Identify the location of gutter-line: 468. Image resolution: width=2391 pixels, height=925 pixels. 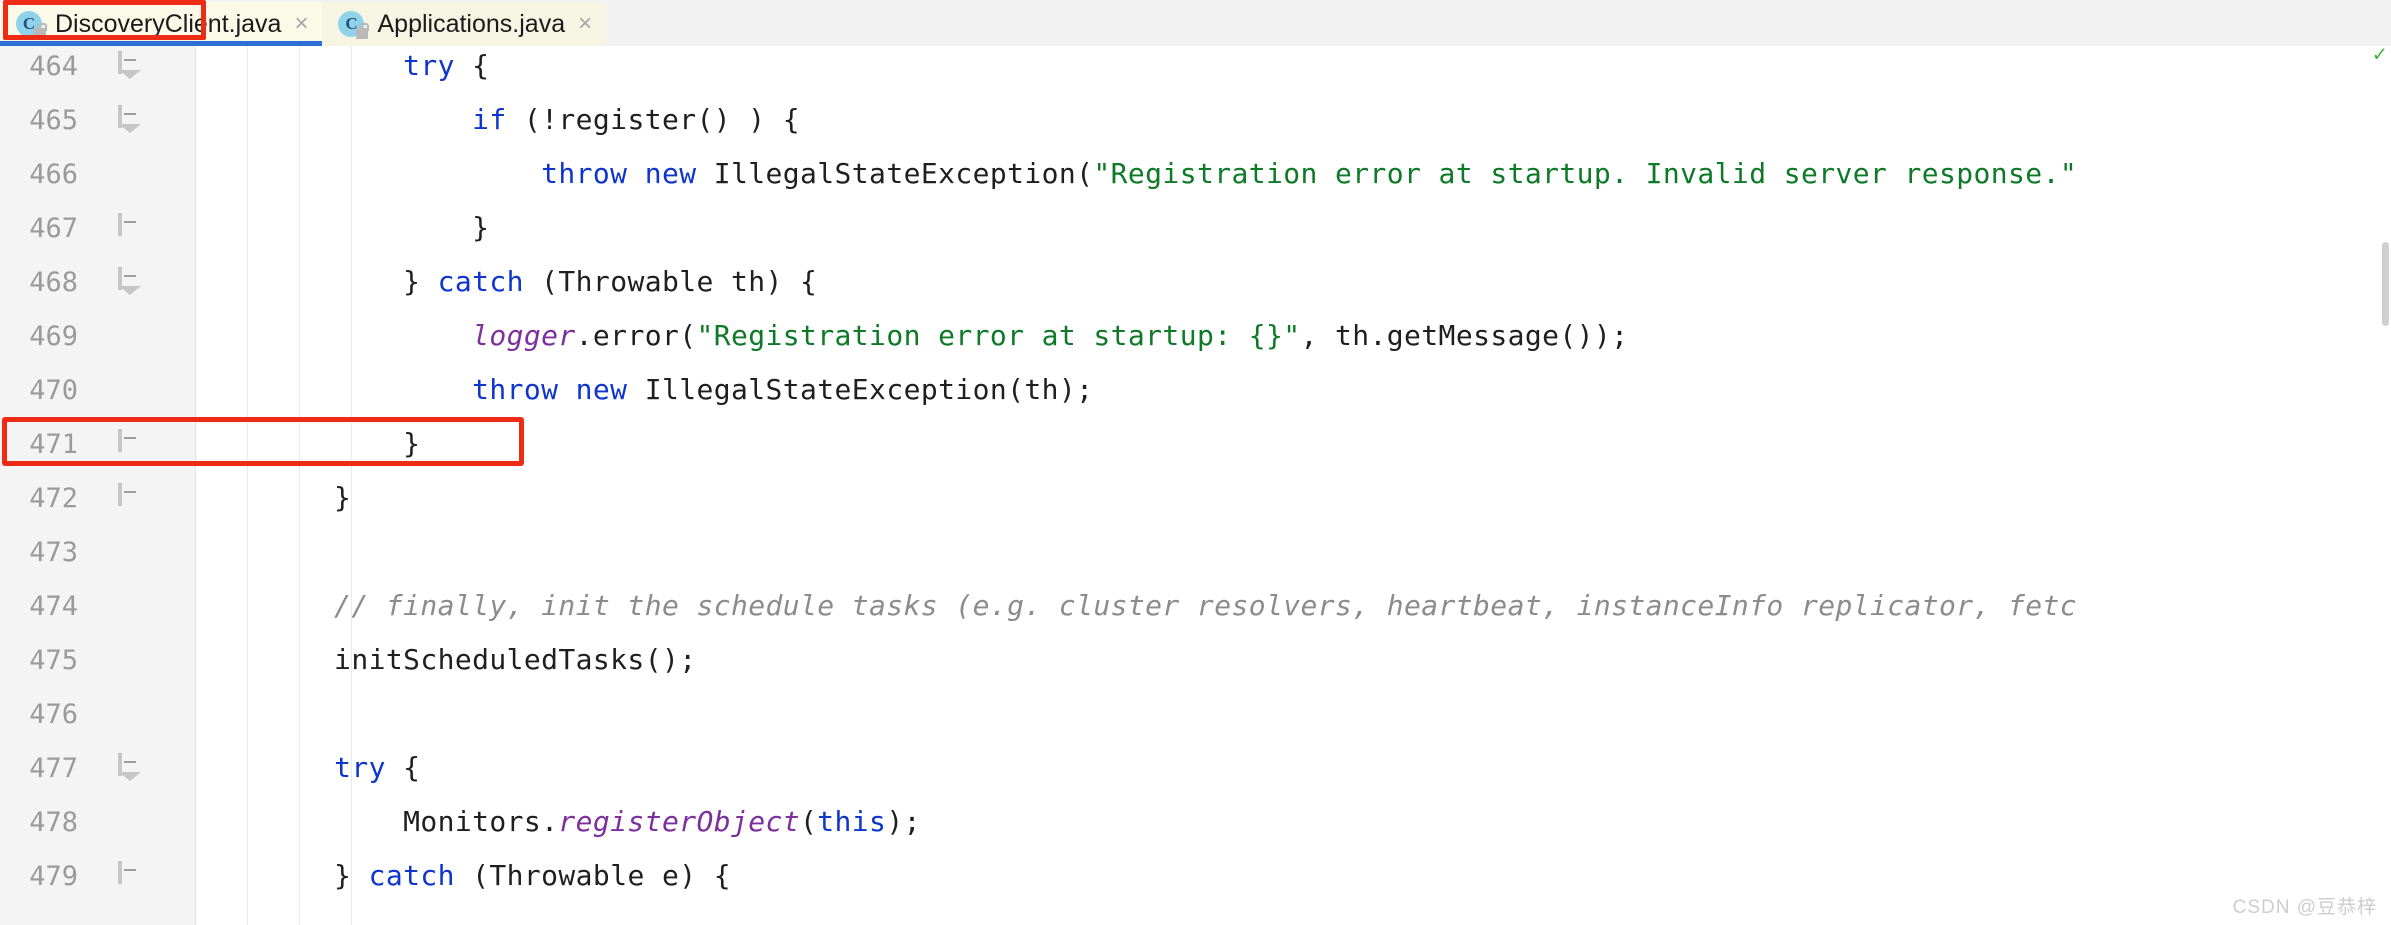
(98, 282).